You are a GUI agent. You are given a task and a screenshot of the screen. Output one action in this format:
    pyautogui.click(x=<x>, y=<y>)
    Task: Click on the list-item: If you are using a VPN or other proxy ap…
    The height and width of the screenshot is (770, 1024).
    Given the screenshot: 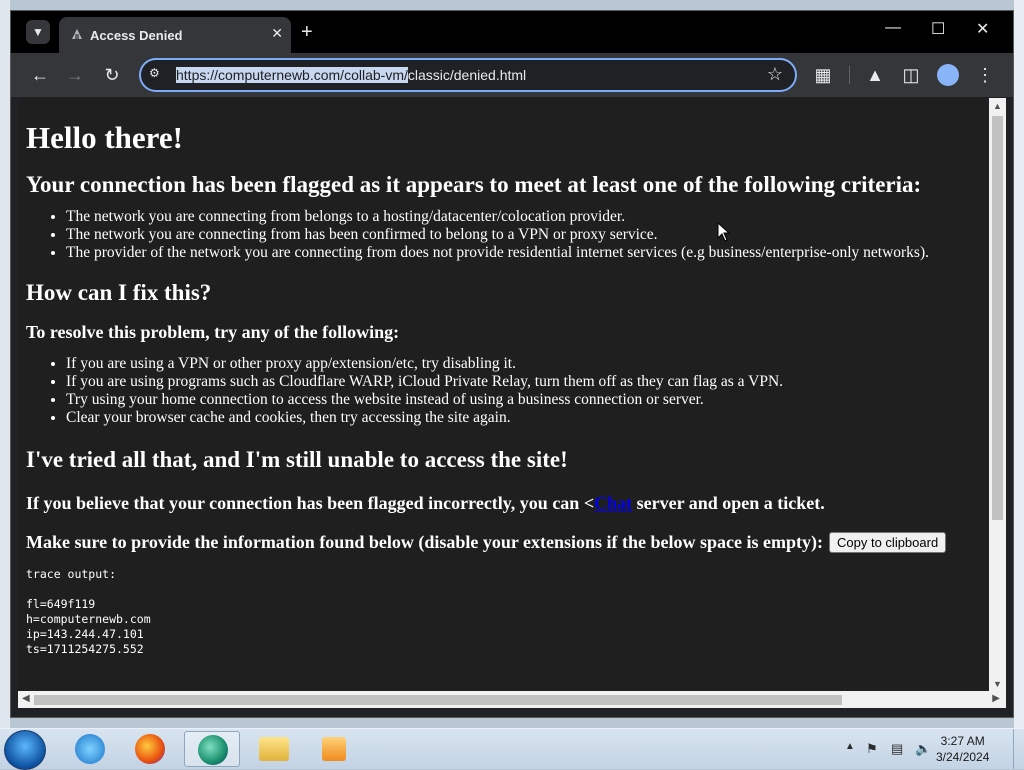 What is the action you would take?
    pyautogui.click(x=523, y=364)
    